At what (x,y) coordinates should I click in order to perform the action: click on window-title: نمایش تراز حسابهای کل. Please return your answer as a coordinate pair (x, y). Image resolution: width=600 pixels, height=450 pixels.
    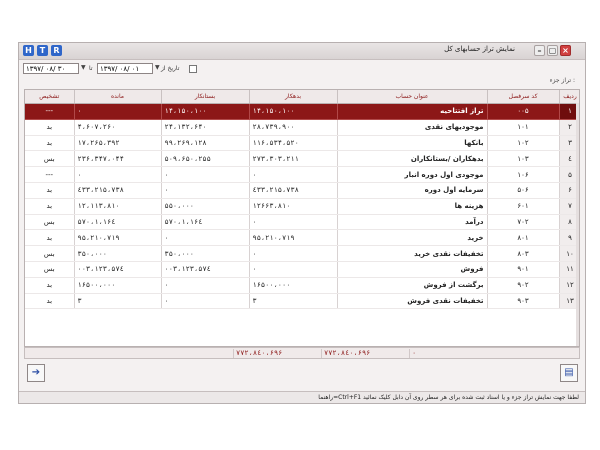
    Looking at the image, I should click on (479, 49).